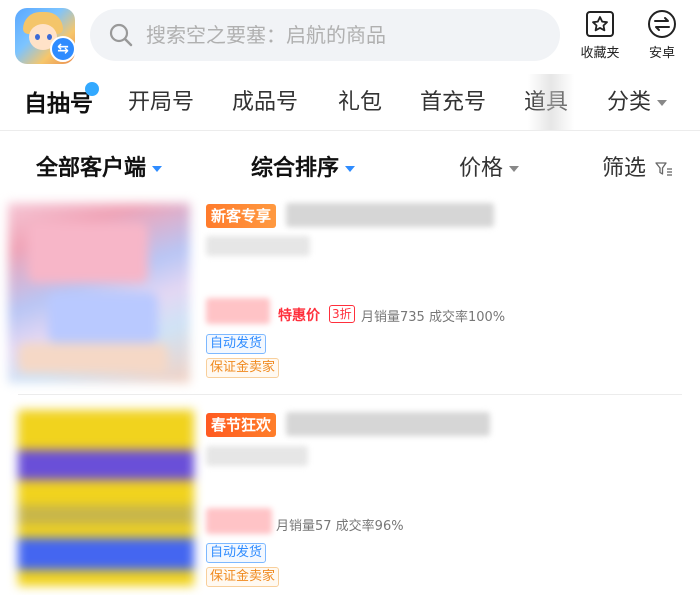  I want to click on sort-filter: 综合排序, so click(303, 166).